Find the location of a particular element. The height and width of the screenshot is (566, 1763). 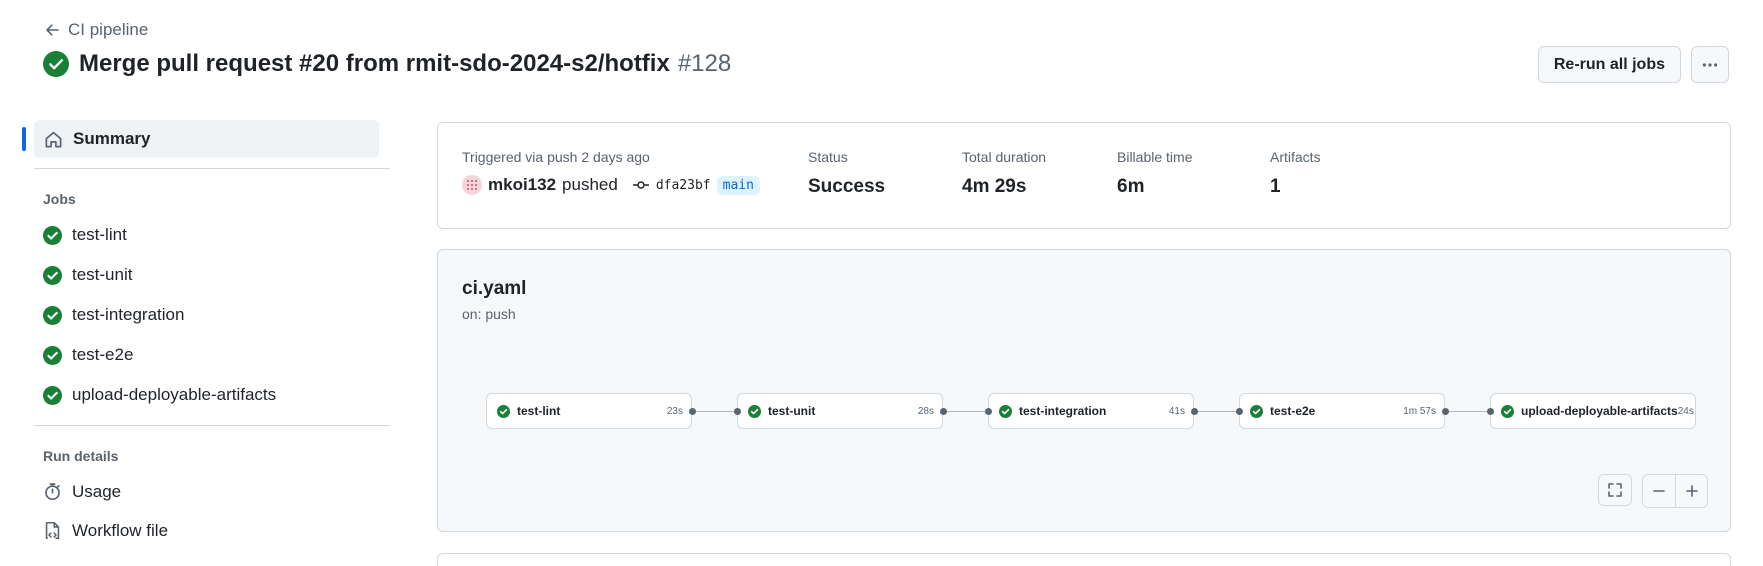

commit-sha-link: dfa23bf is located at coordinates (683, 185).